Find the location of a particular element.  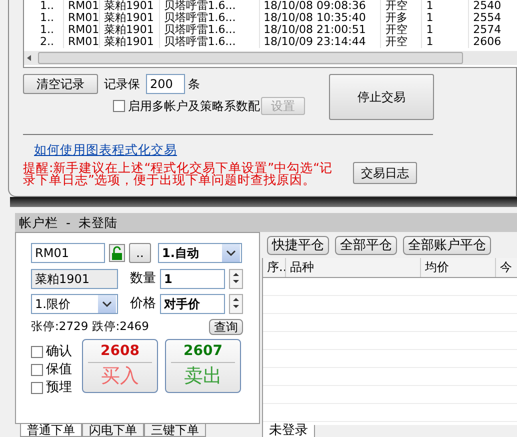

quantity-field: 1 is located at coordinates (192, 279).